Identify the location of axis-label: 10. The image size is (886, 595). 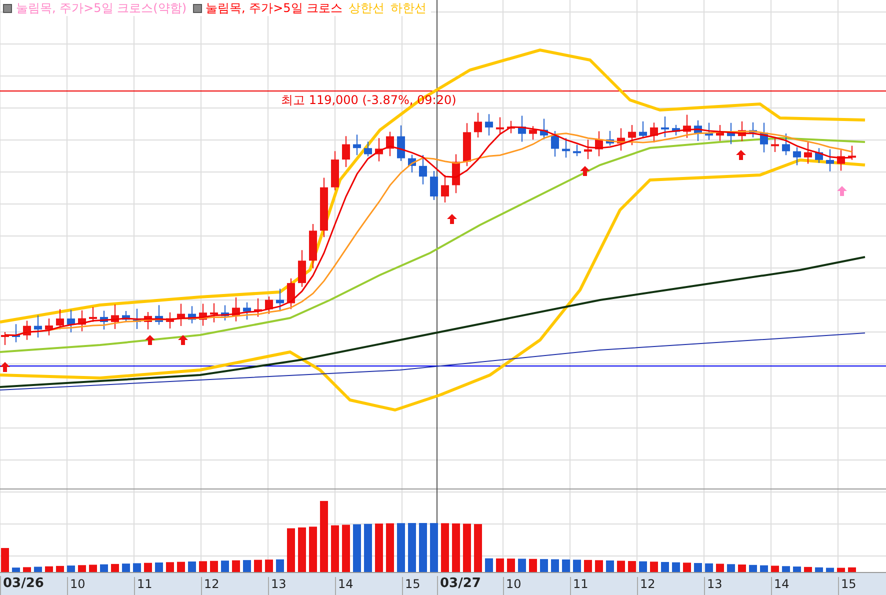
(76, 586).